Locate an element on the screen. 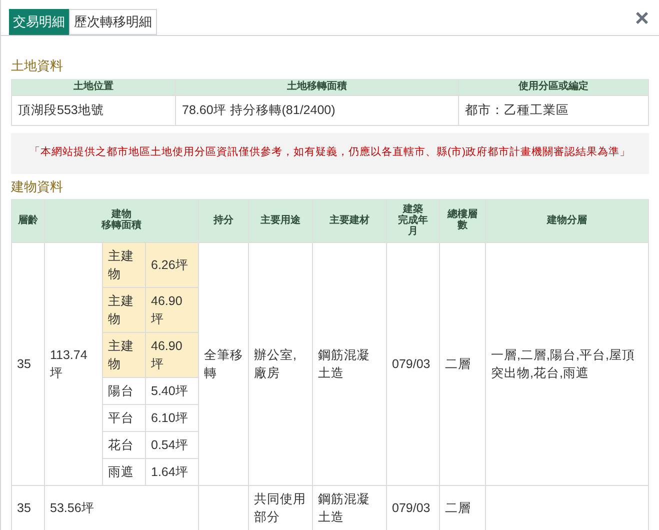 The width and height of the screenshot is (659, 530). column-header: 使用分區或編定 is located at coordinates (553, 86).